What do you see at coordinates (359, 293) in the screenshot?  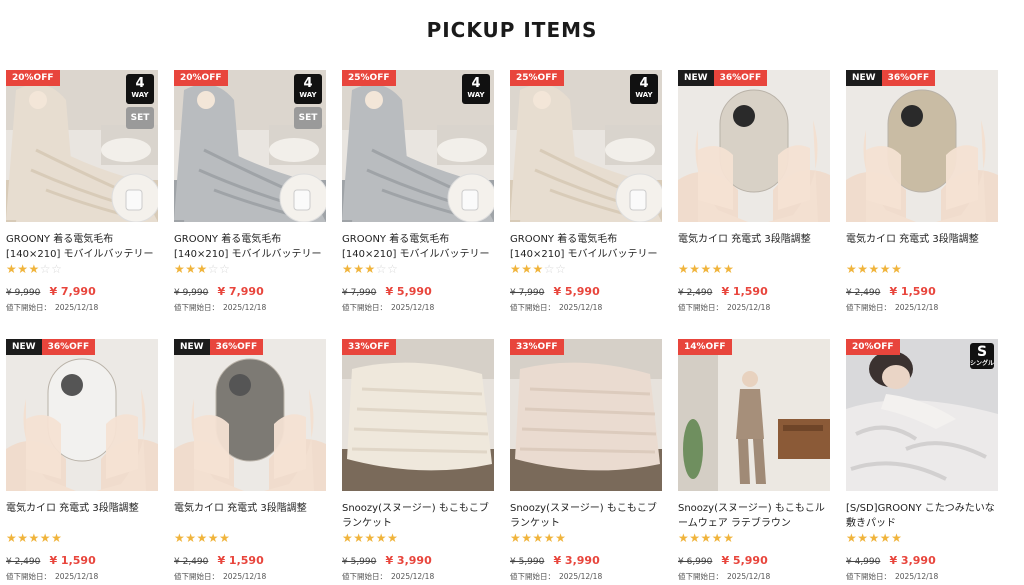 I see `original-price: ¥ 7,990` at bounding box center [359, 293].